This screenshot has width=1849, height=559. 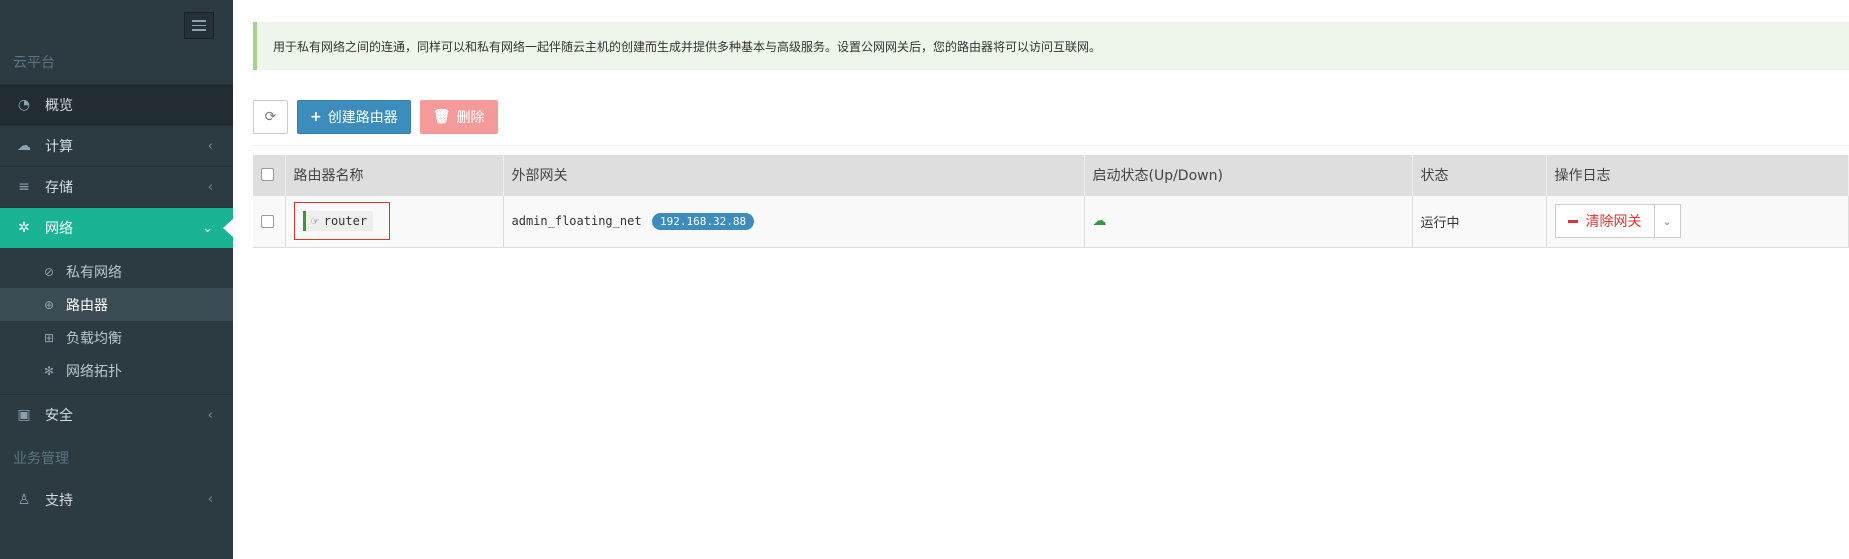 I want to click on sidebar-item-label: 安全, so click(x=59, y=416).